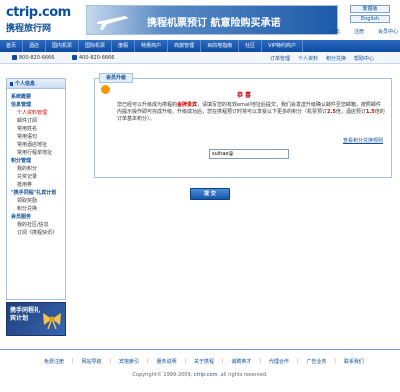  I want to click on sidebar-group-label: 积分管理, so click(36, 161).